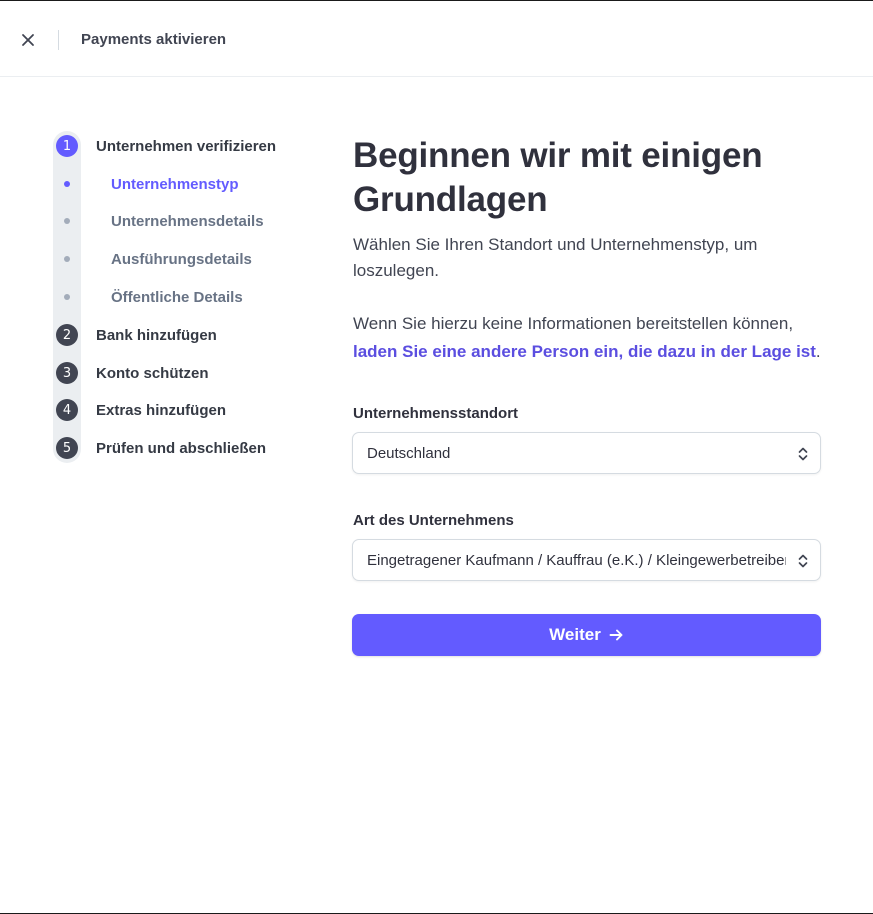  What do you see at coordinates (67, 335) in the screenshot?
I see `step-number-2: 2` at bounding box center [67, 335].